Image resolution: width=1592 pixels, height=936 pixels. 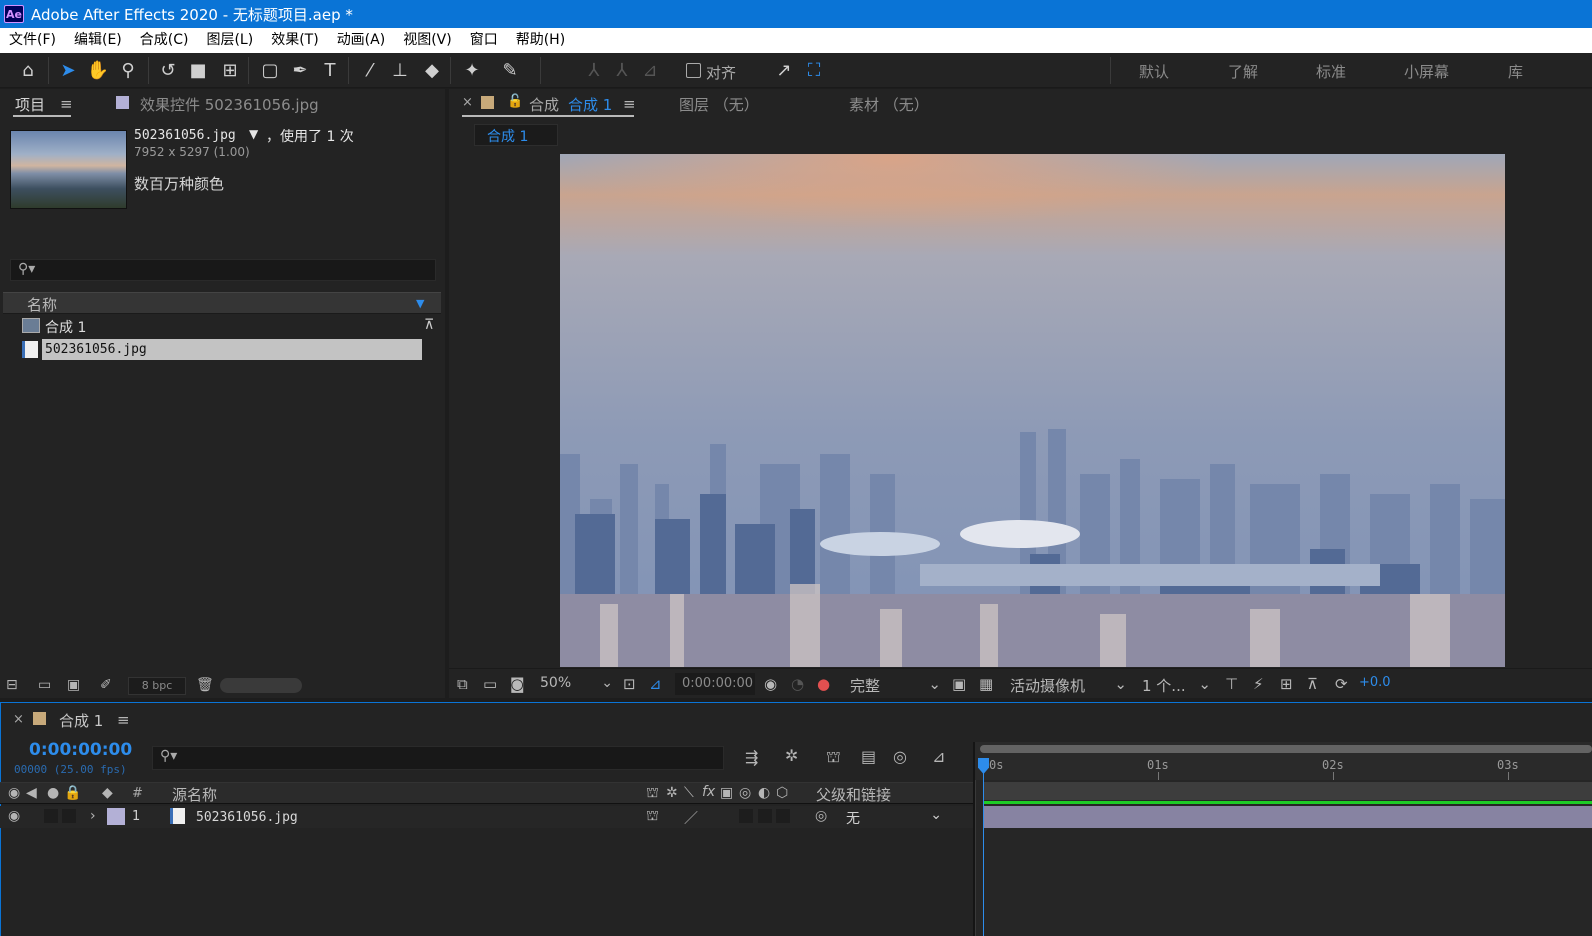 I want to click on trash-icon: 🗑, so click(x=205, y=685).